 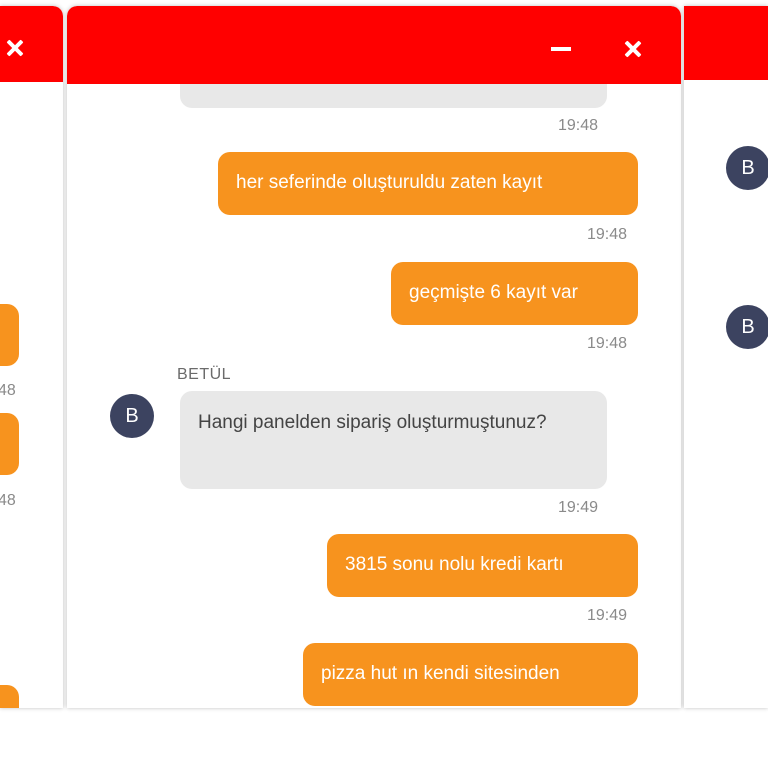 I want to click on outgoing-bubble: 3815 sonu nolu kredi kartı, so click(x=482, y=565).